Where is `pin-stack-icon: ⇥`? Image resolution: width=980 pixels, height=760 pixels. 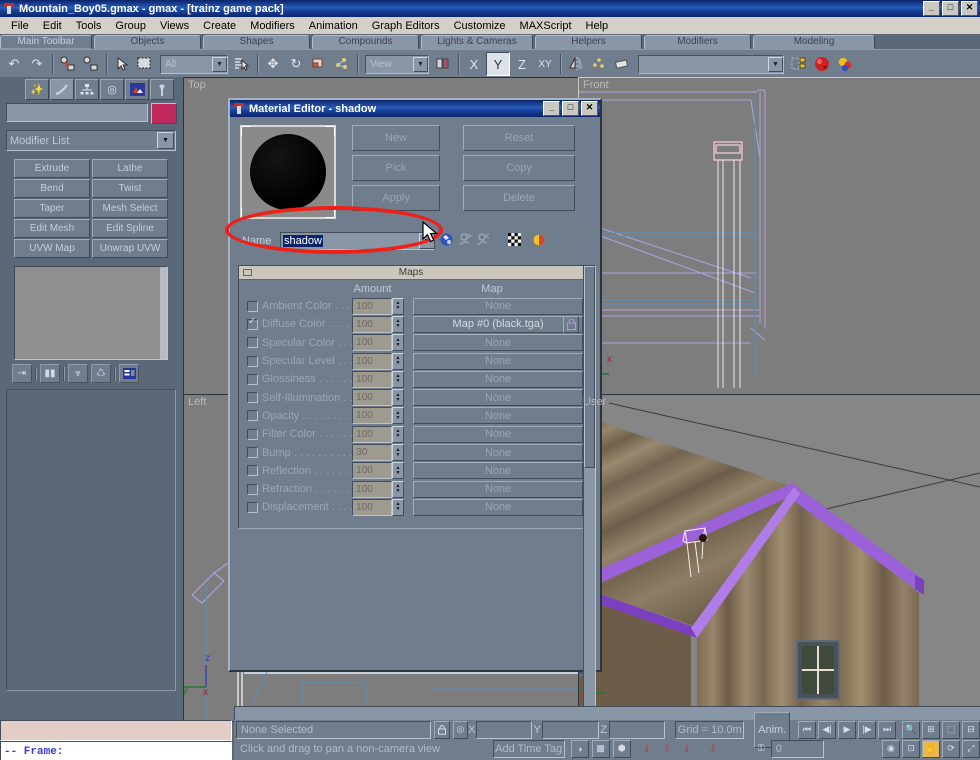
pin-stack-icon: ⇥ is located at coordinates (22, 373).